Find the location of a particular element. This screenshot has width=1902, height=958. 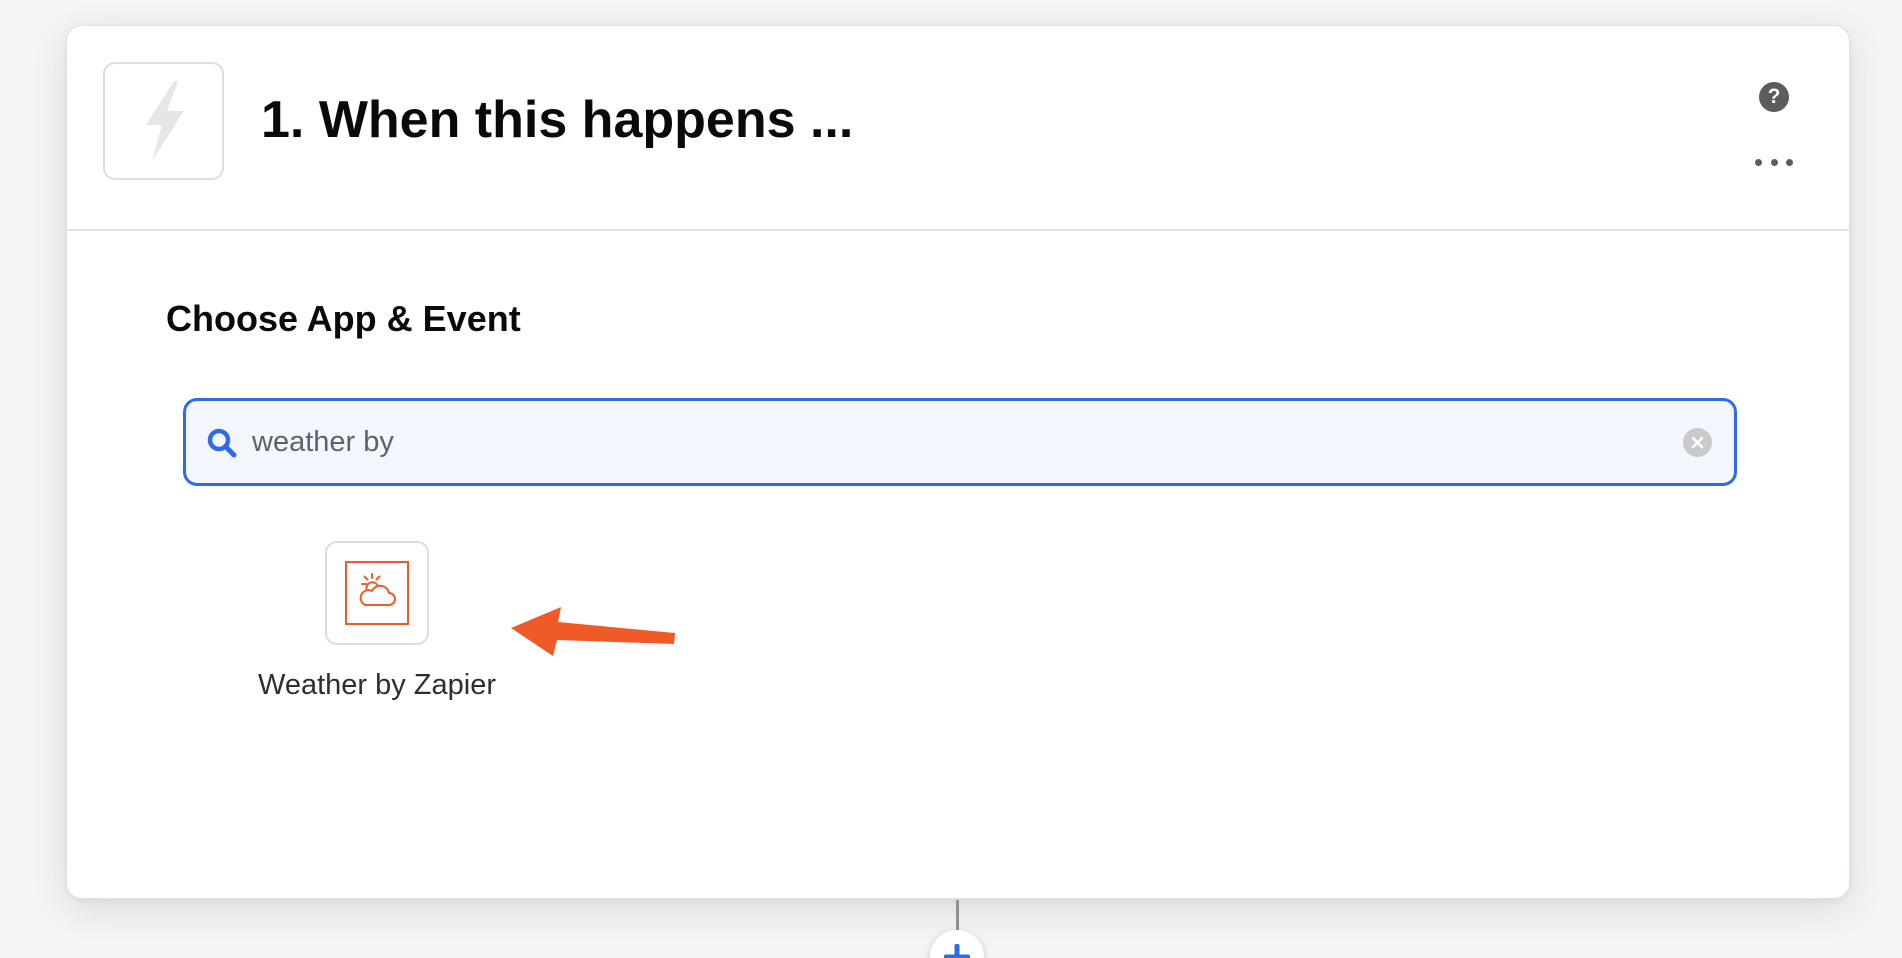

app-search-box is located at coordinates (960, 442).